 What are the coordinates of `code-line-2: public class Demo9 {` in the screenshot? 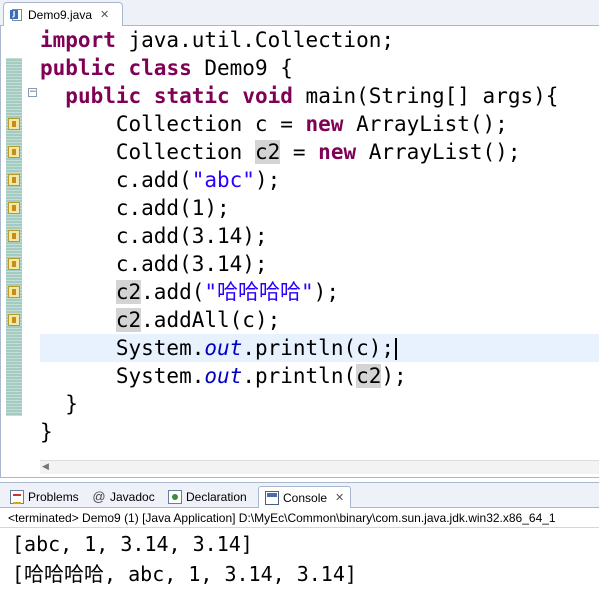 It's located at (166, 68).